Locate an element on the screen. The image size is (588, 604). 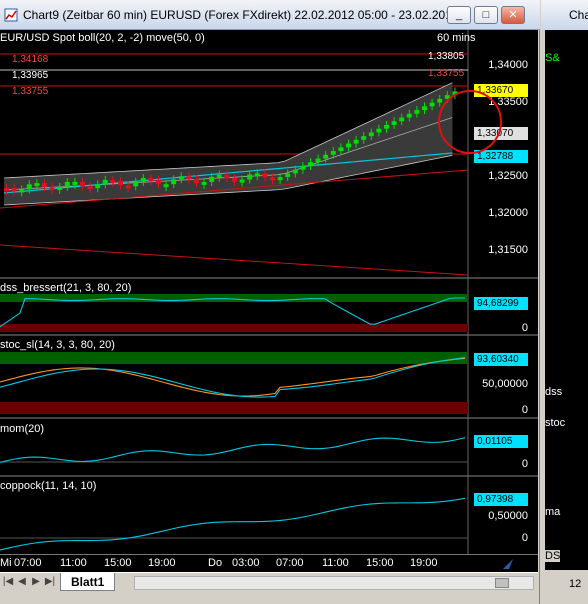
interval-label: 60 mins is located at coordinates (456, 38).